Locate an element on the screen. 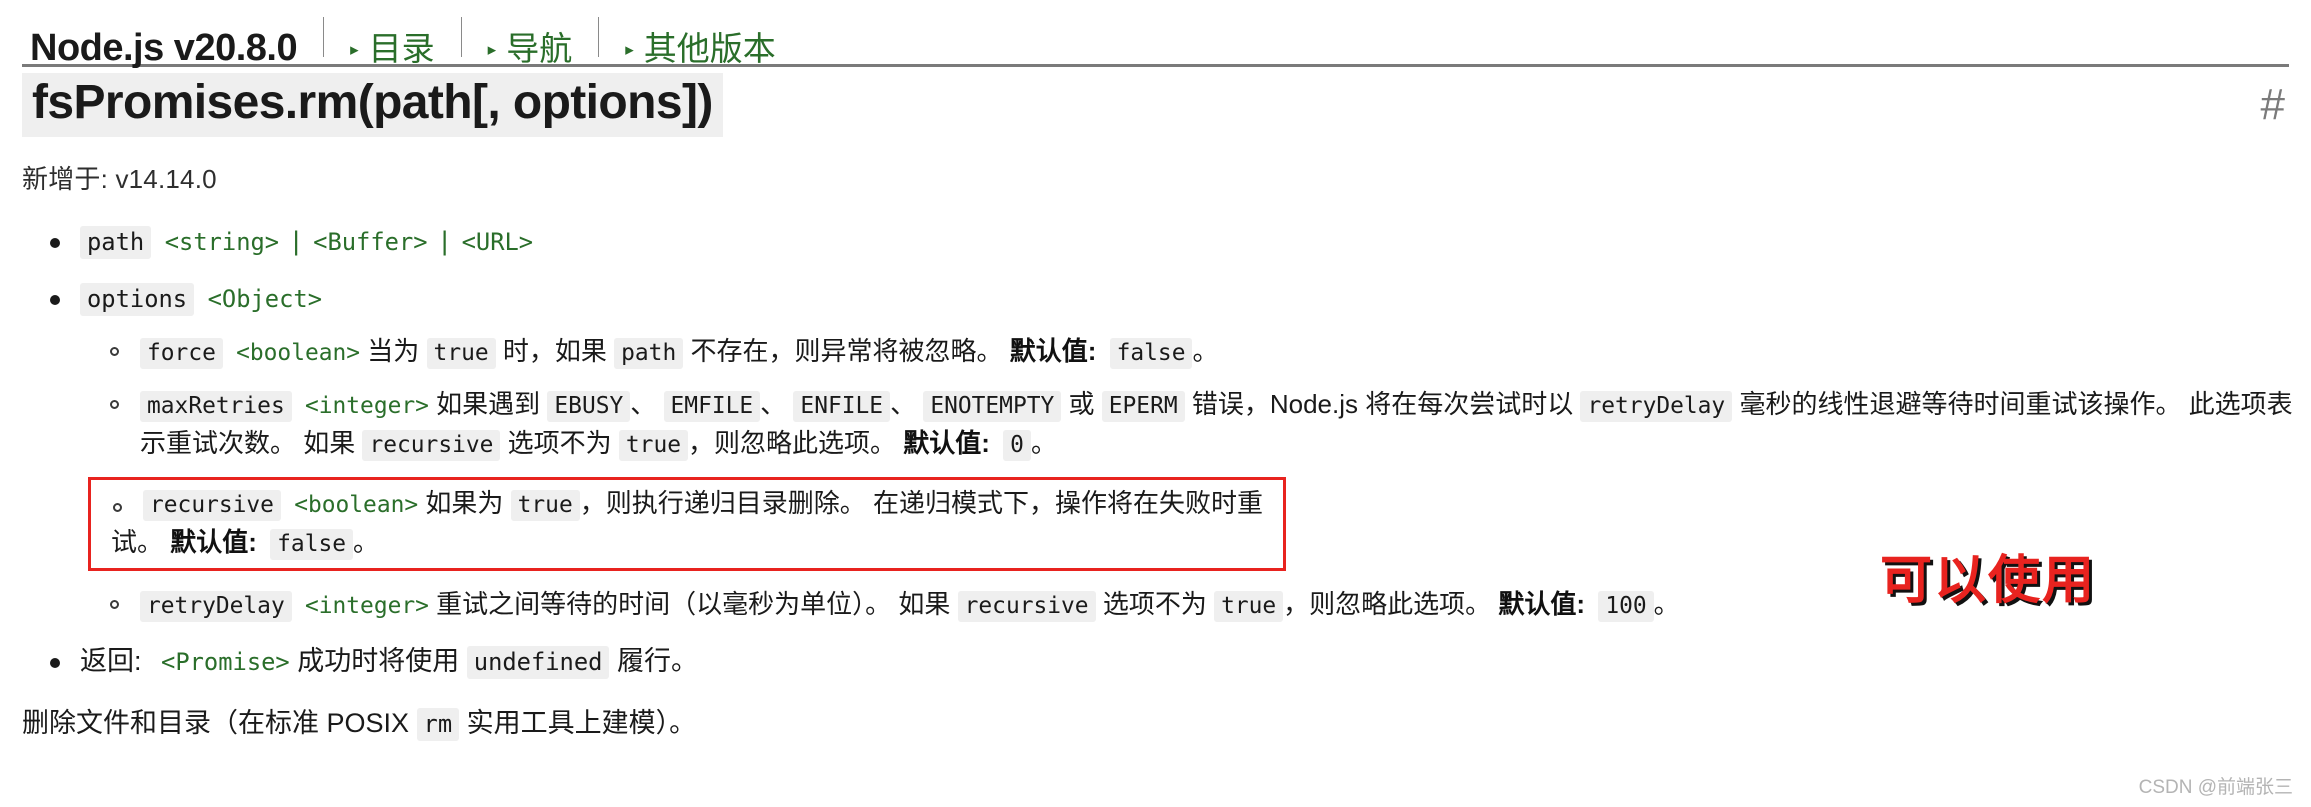 The width and height of the screenshot is (2311, 807). heading-anchor-link: # is located at coordinates (2275, 105).